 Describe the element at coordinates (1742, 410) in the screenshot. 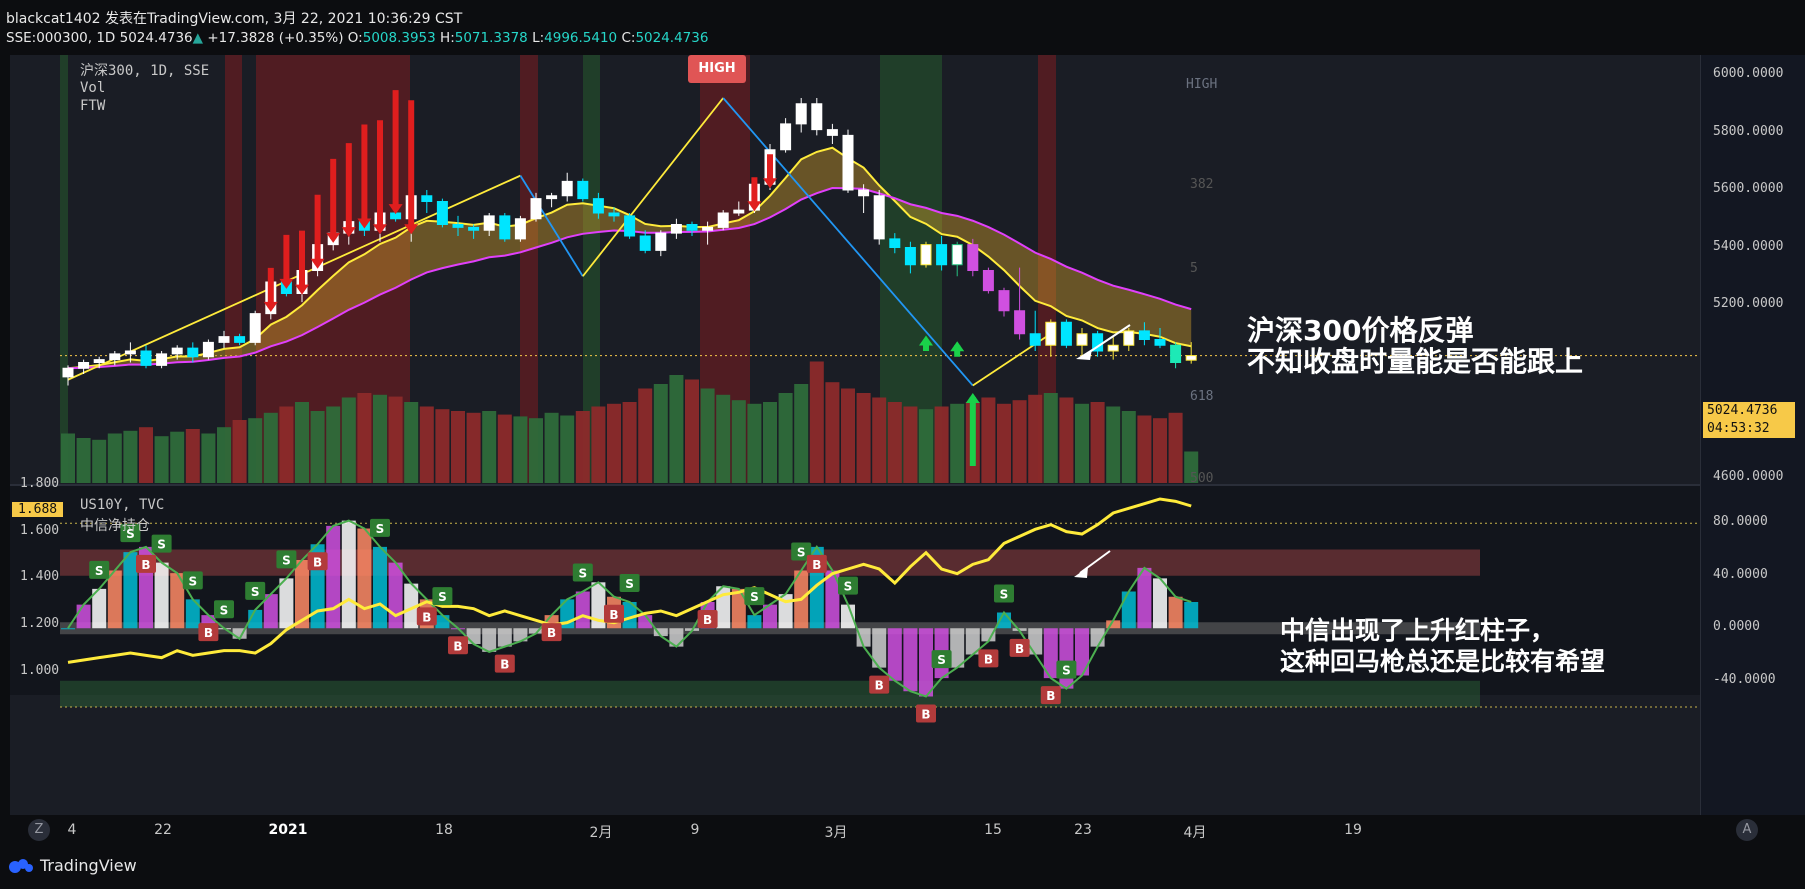

I see `last-price-tag-value: 5024.4736` at that location.